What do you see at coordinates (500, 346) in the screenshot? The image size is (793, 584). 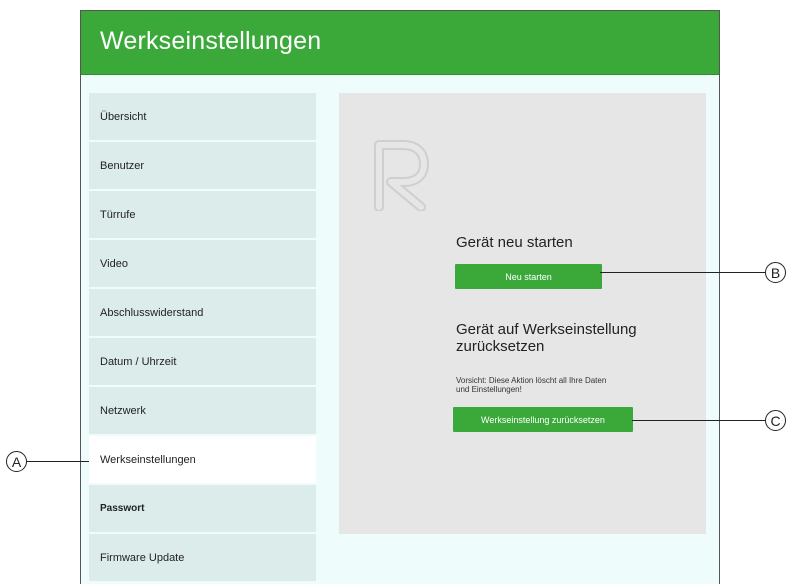 I see `reset-title-line2: zurücksetzen` at bounding box center [500, 346].